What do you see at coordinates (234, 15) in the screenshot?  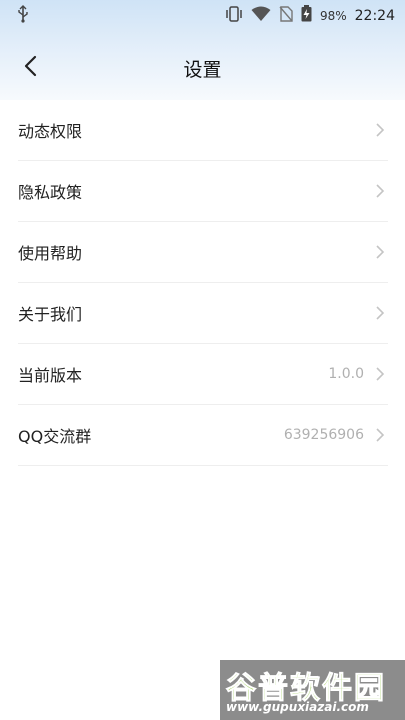 I see `vibrate-icon` at bounding box center [234, 15].